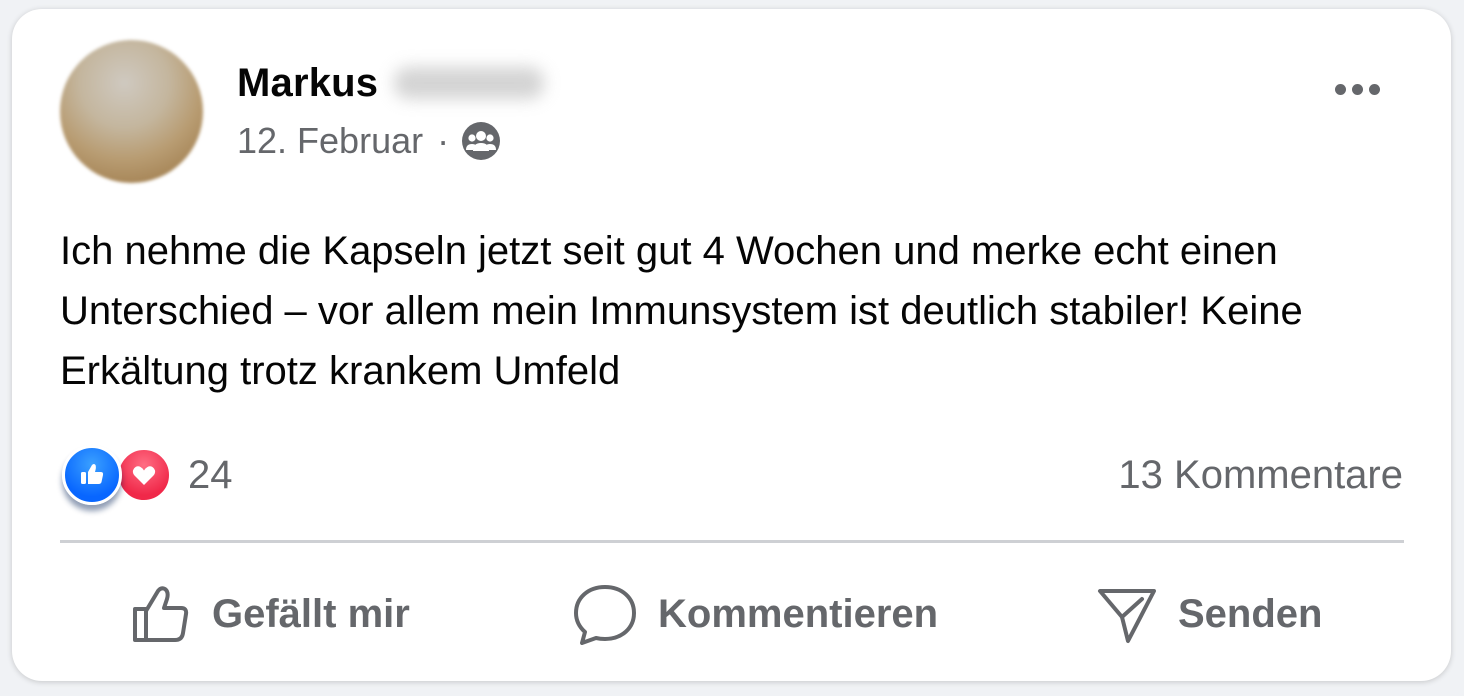 Image resolution: width=1464 pixels, height=696 pixels. What do you see at coordinates (330, 141) in the screenshot?
I see `post-date: 12. Februar` at bounding box center [330, 141].